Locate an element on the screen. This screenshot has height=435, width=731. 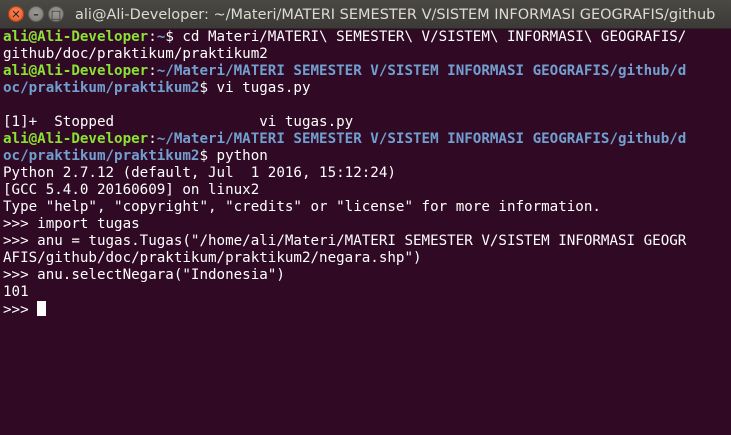
output-text: [1]+ Stopped vi tugas.py is located at coordinates (178, 122).